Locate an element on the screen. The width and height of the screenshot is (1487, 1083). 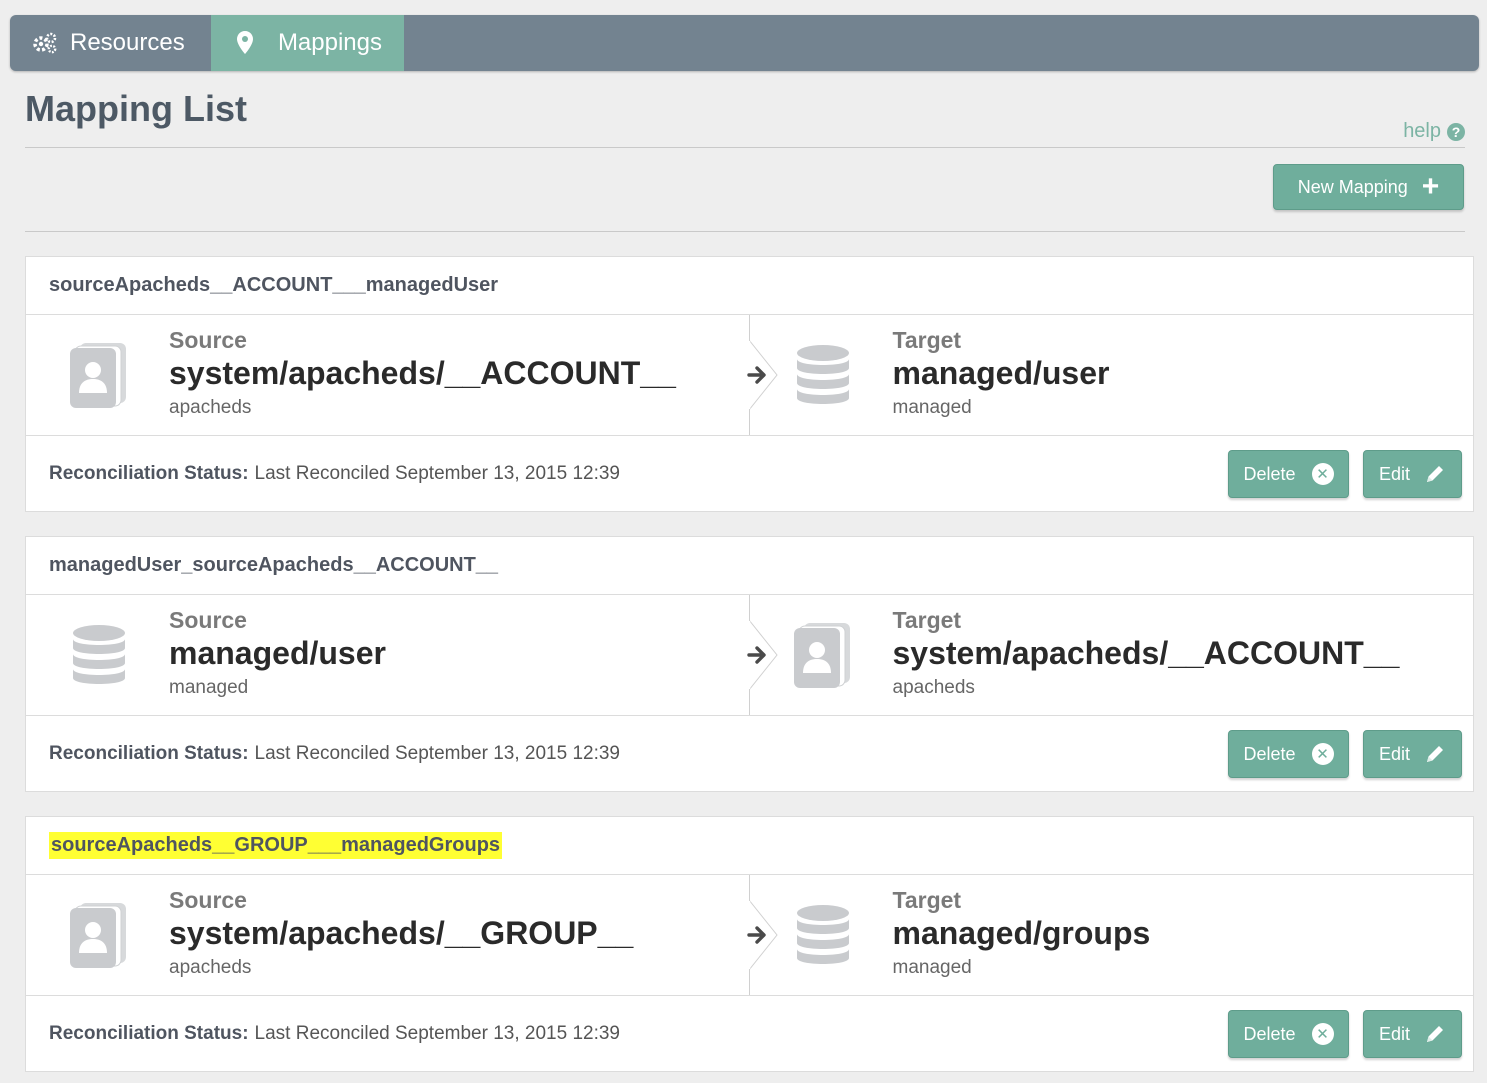
top-navbar: Resources Mappings is located at coordinates (744, 43).